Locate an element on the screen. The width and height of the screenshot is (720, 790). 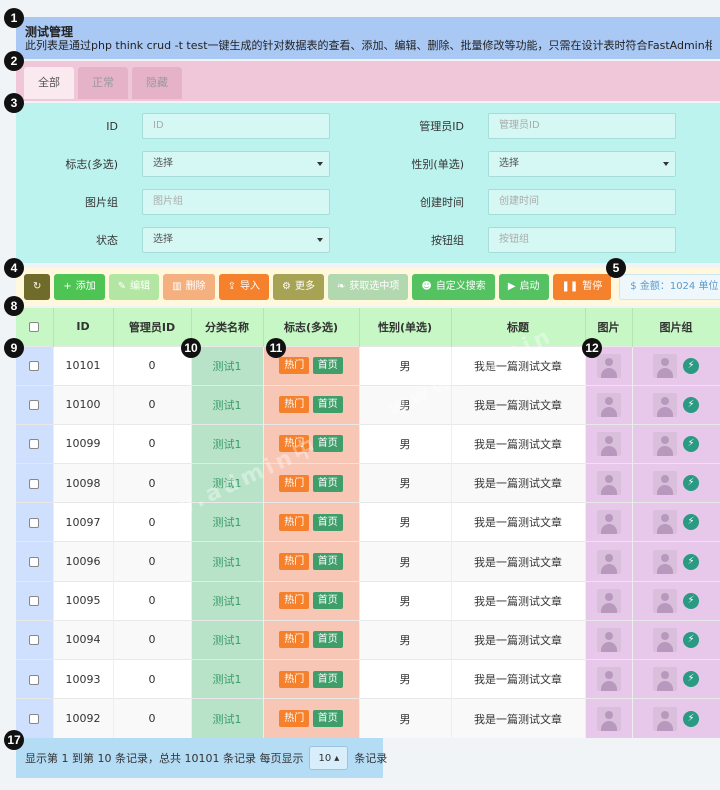
pause-button: ❚❚ 暂停 is located at coordinates (582, 287).